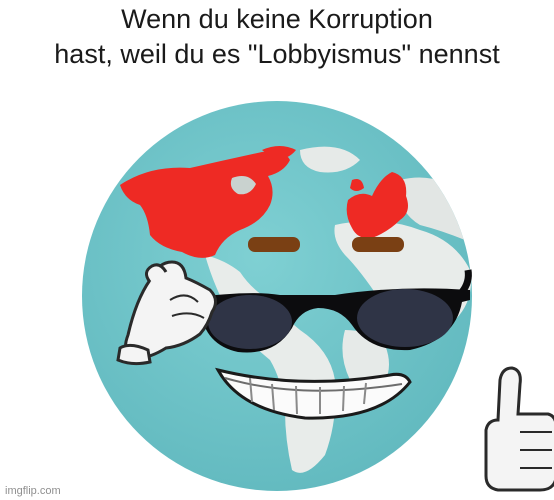  Describe the element at coordinates (33, 491) in the screenshot. I see `imgflip-watermark: imgflip.com` at that location.